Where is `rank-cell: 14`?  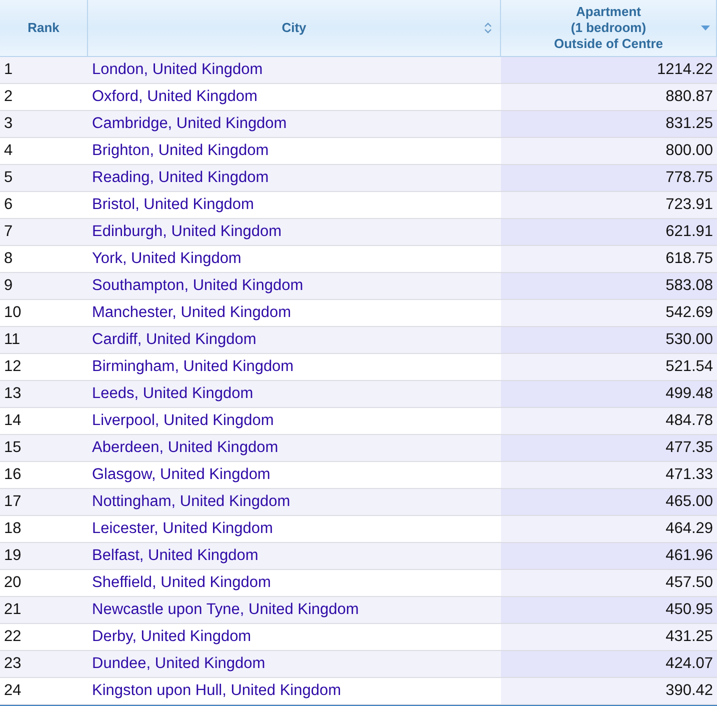 rank-cell: 14 is located at coordinates (13, 421).